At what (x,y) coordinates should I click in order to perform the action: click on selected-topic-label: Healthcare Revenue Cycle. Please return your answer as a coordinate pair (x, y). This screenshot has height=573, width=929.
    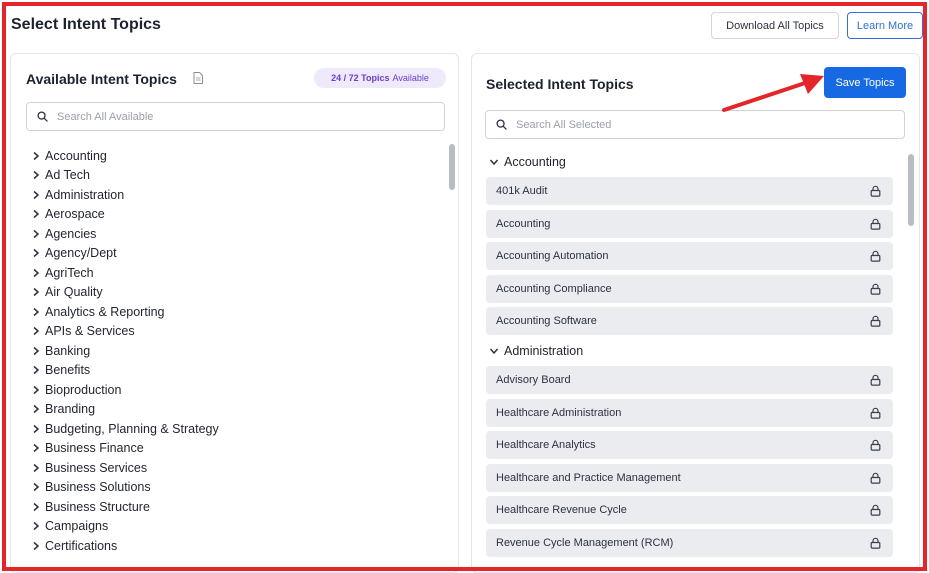
    Looking at the image, I should click on (561, 510).